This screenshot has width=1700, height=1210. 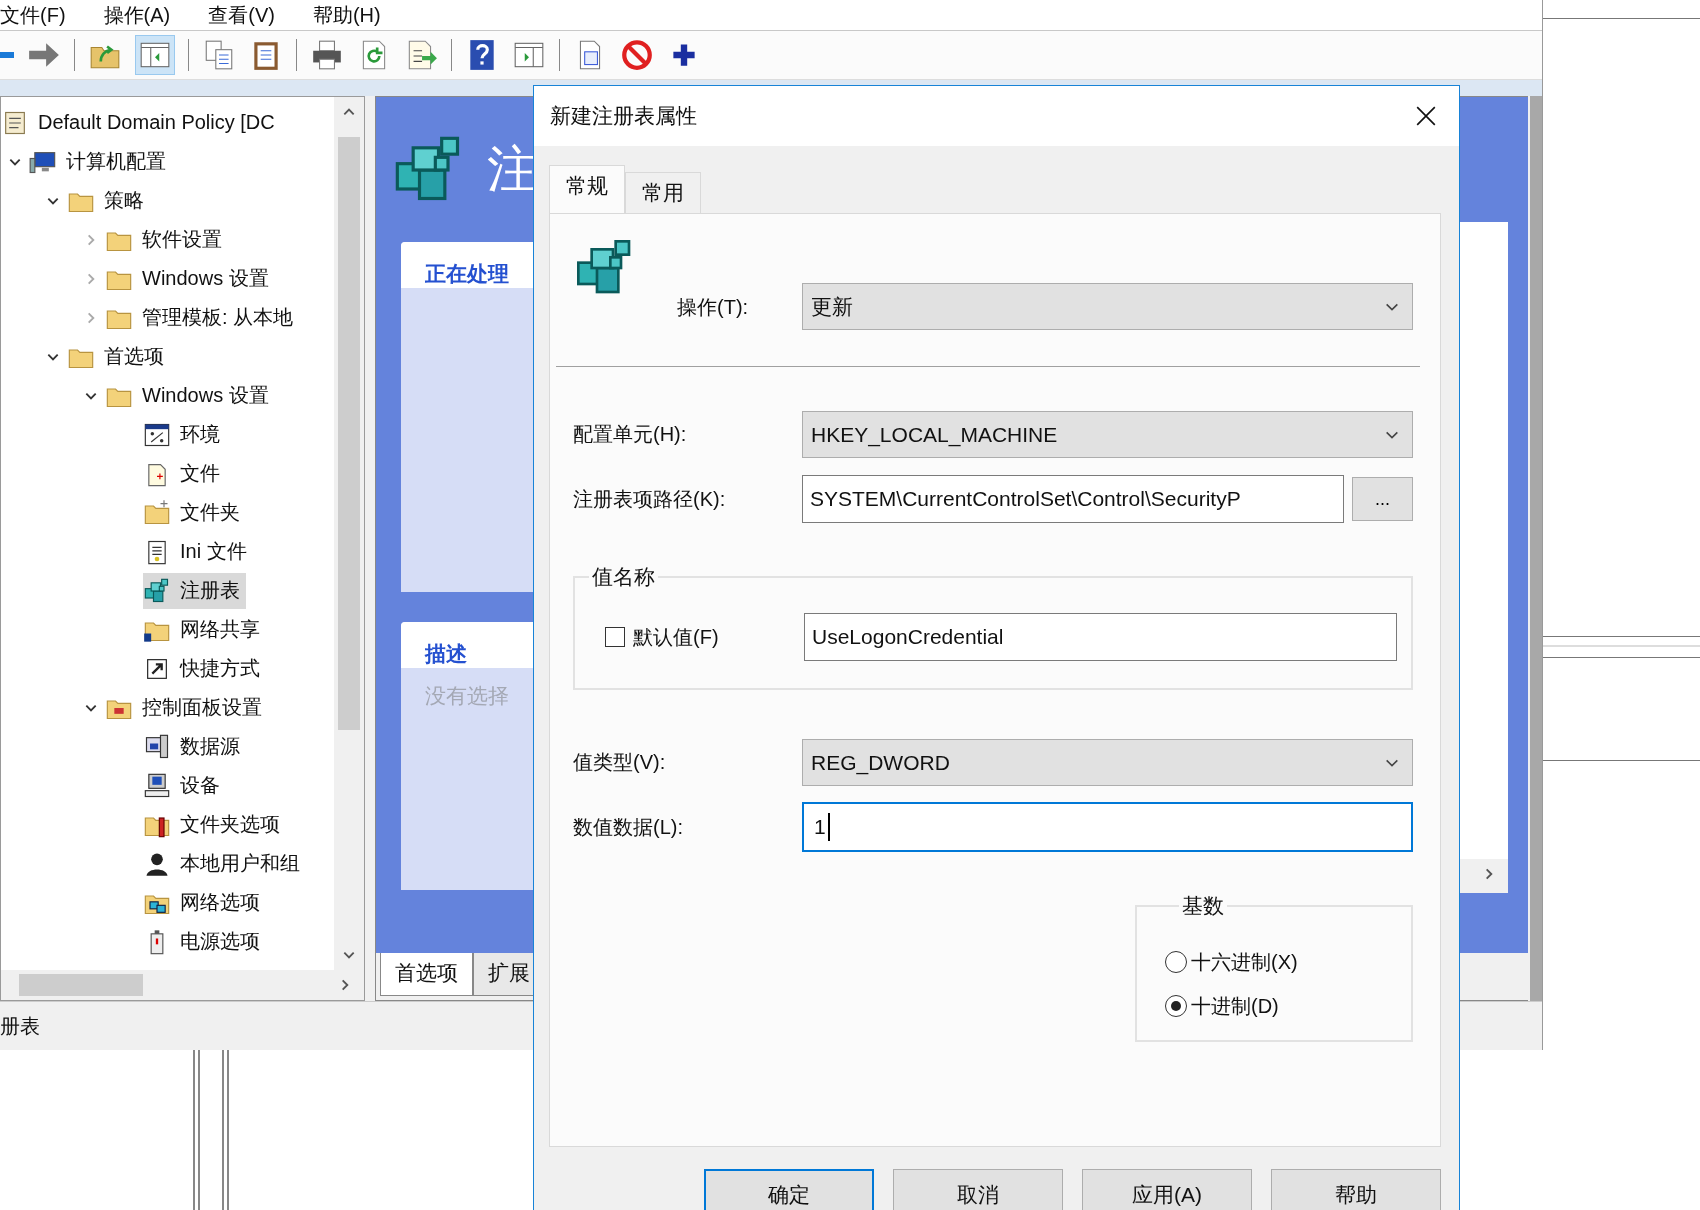 I want to click on tree-item: 网络选项, so click(x=204, y=902).